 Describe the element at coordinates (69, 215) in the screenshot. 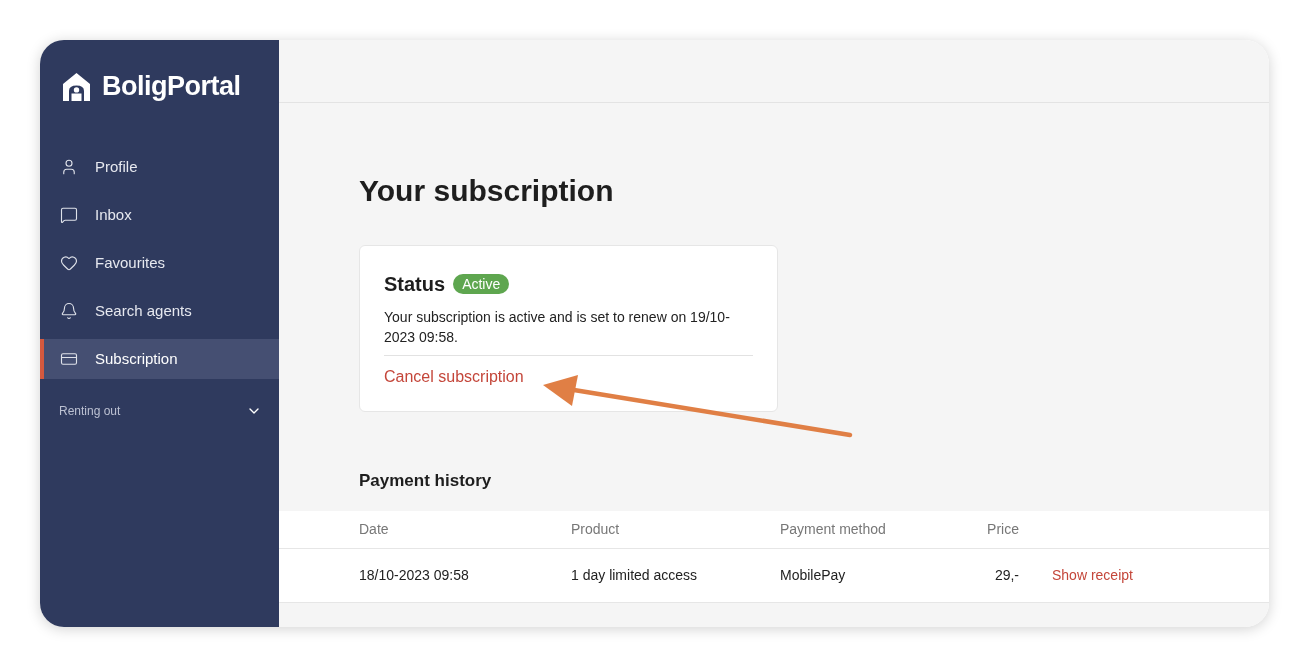

I see `chat-bubble-icon` at that location.